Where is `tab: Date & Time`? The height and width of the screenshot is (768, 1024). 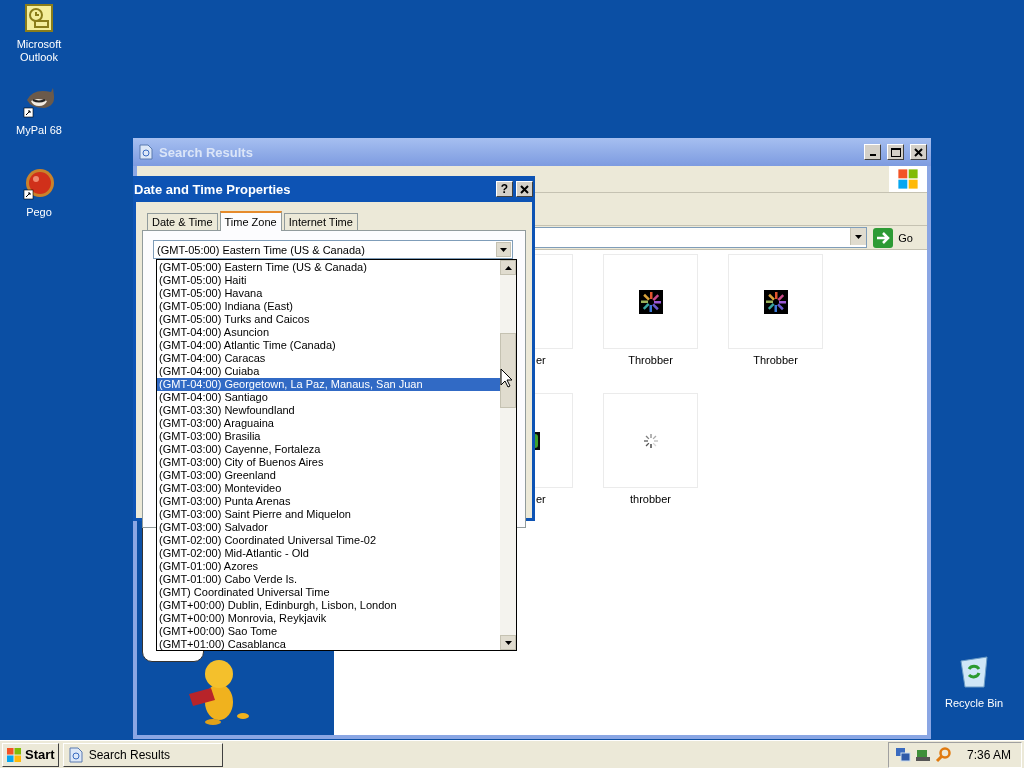 tab: Date & Time is located at coordinates (182, 222).